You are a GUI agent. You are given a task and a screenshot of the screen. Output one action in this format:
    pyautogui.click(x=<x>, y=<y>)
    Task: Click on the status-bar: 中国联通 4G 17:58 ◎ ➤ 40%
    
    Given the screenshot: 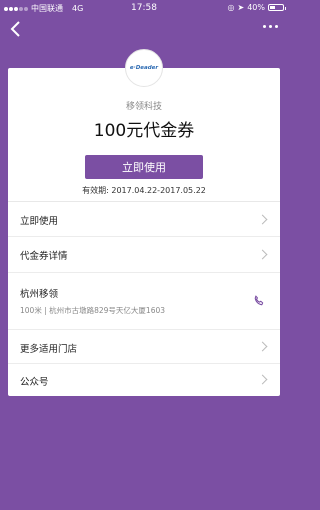 What is the action you would take?
    pyautogui.click(x=144, y=8)
    